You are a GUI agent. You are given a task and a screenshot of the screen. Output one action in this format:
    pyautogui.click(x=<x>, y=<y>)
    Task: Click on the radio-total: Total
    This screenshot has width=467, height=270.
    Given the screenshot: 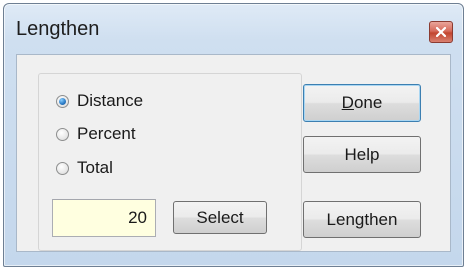 What is the action you would take?
    pyautogui.click(x=84, y=168)
    